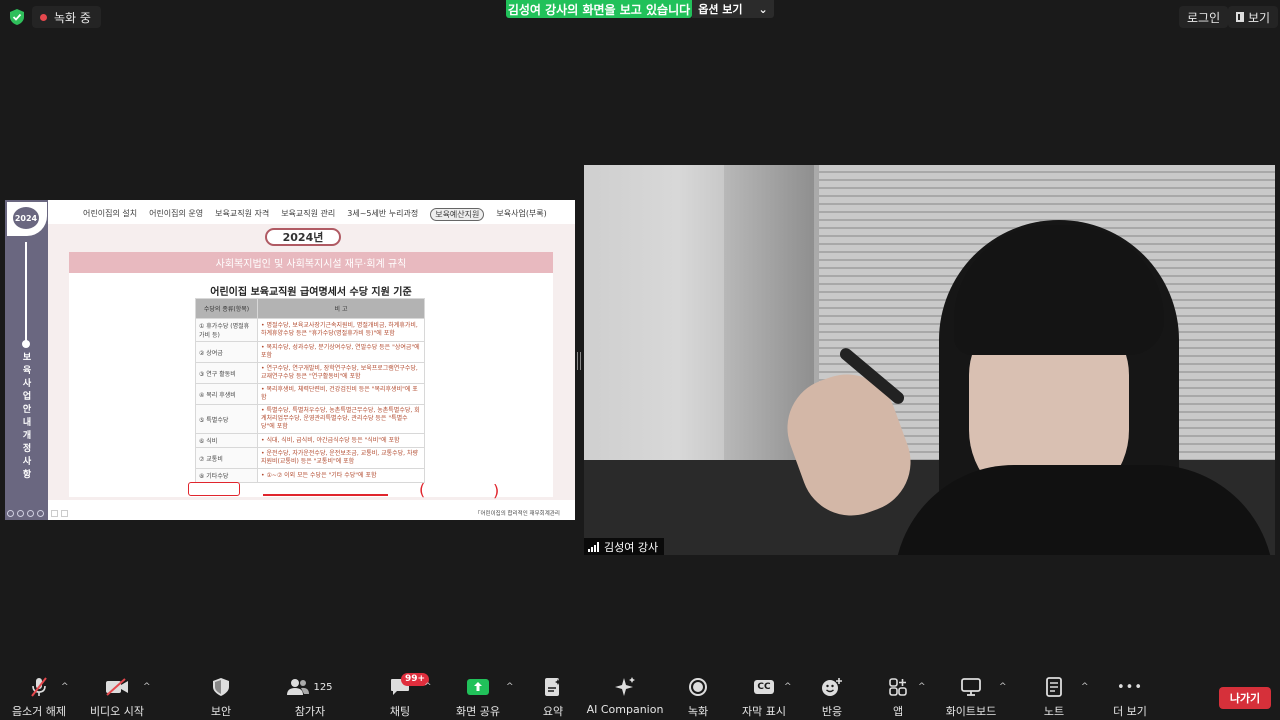  Describe the element at coordinates (1054, 711) in the screenshot. I see `notes-label: 노트` at that location.